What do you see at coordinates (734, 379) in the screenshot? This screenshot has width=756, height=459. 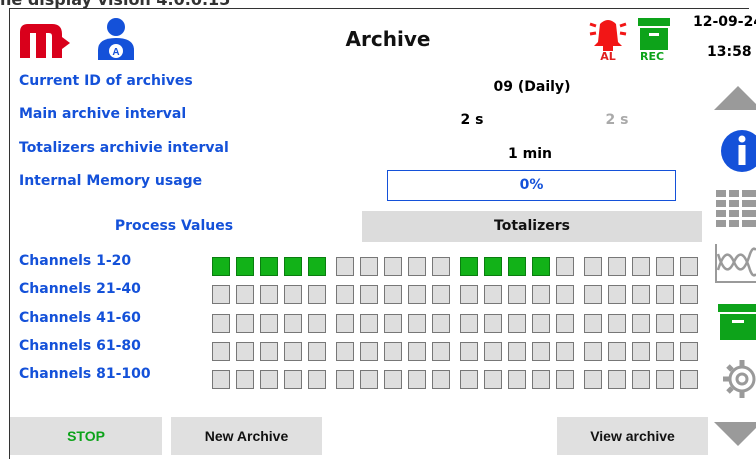 I see `settings-icon` at bounding box center [734, 379].